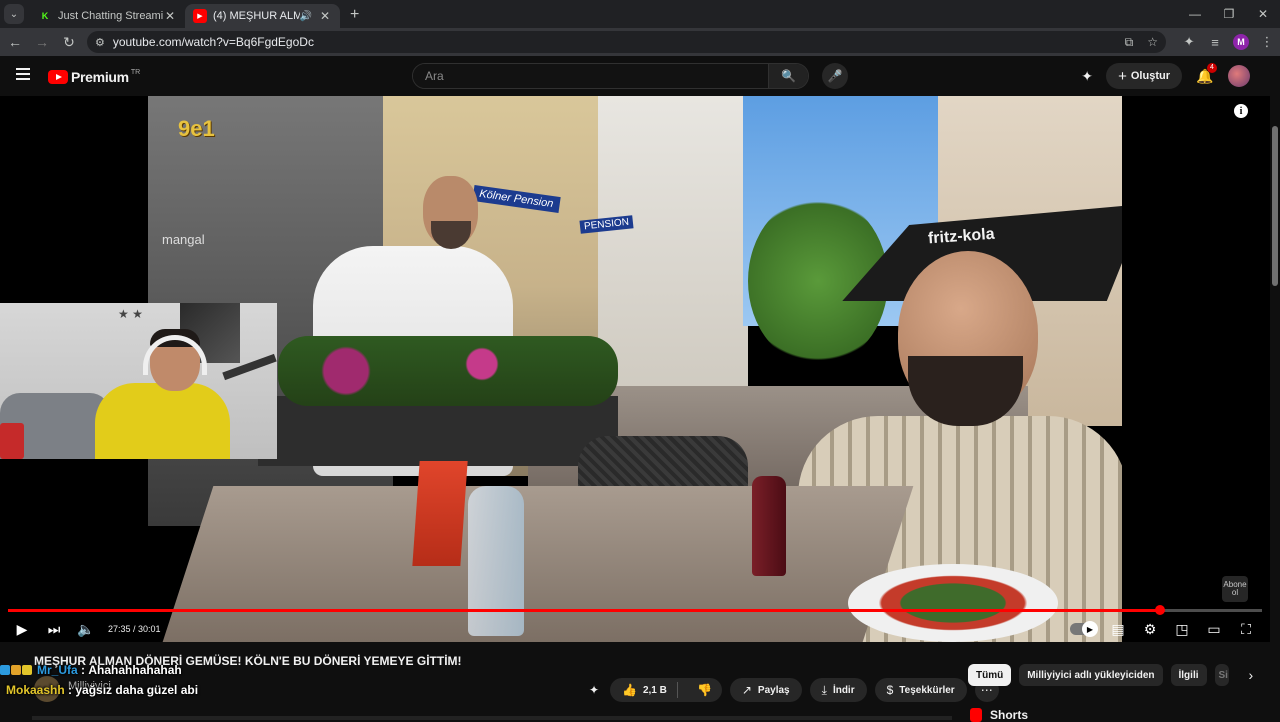  What do you see at coordinates (1214, 629) in the screenshot?
I see `theater-mode-icon: ▭` at bounding box center [1214, 629].